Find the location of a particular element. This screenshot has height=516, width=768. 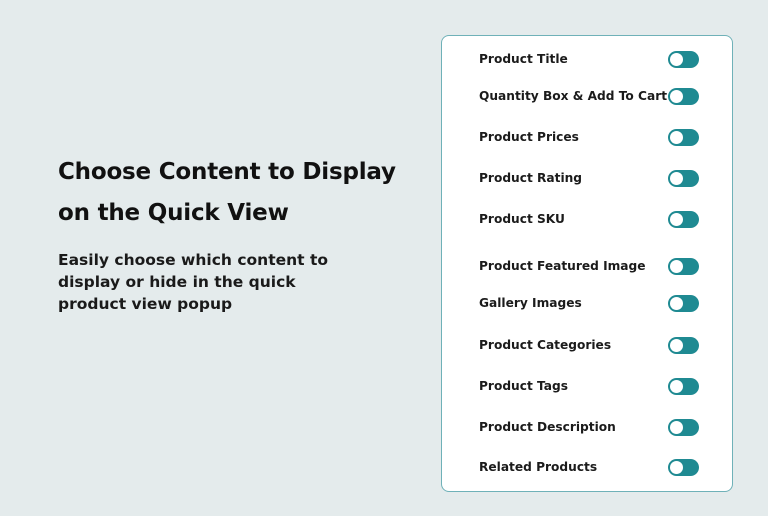

setting-row-gallery-images: Gallery Images is located at coordinates (589, 303).